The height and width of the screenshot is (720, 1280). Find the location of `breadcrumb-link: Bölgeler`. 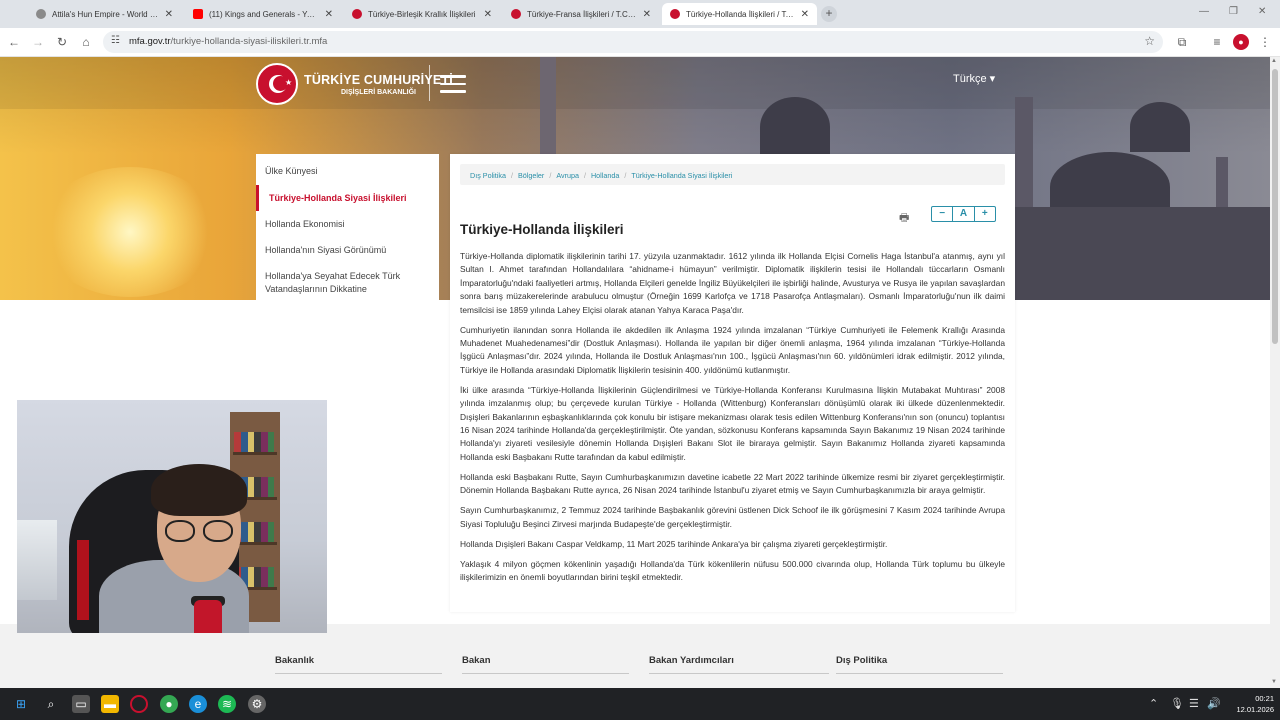

breadcrumb-link: Bölgeler is located at coordinates (531, 175).